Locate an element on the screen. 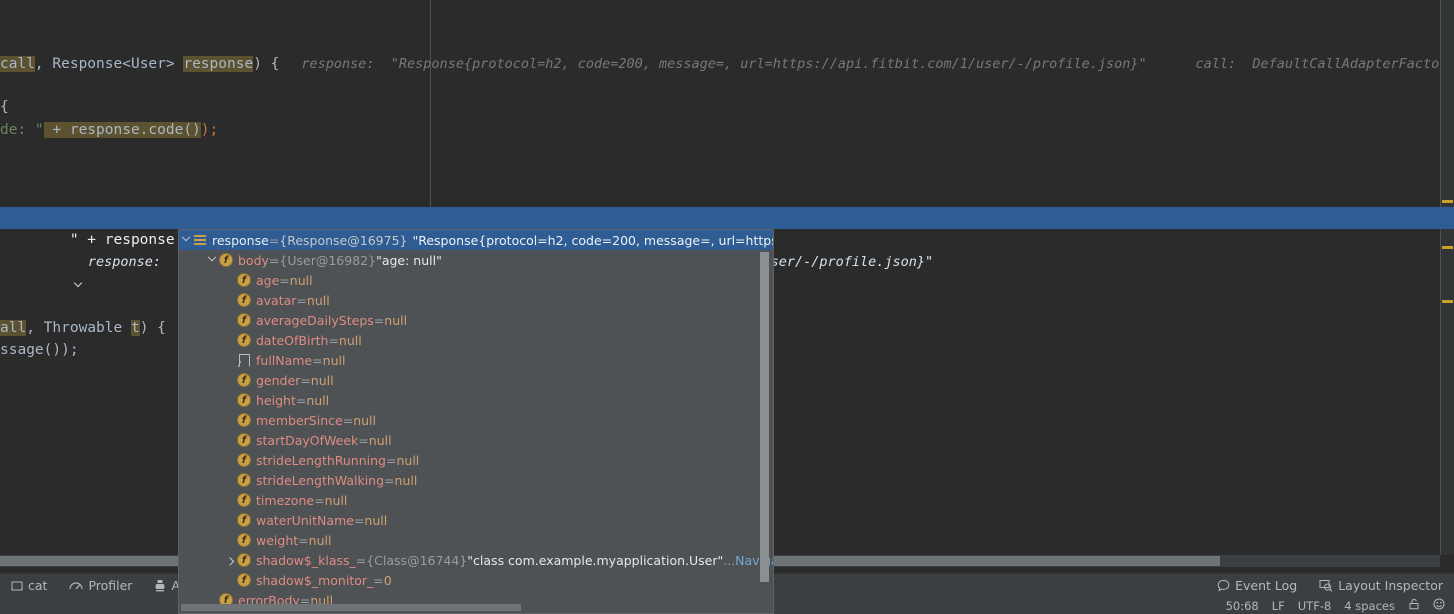  code-line: { is located at coordinates (4, 107).